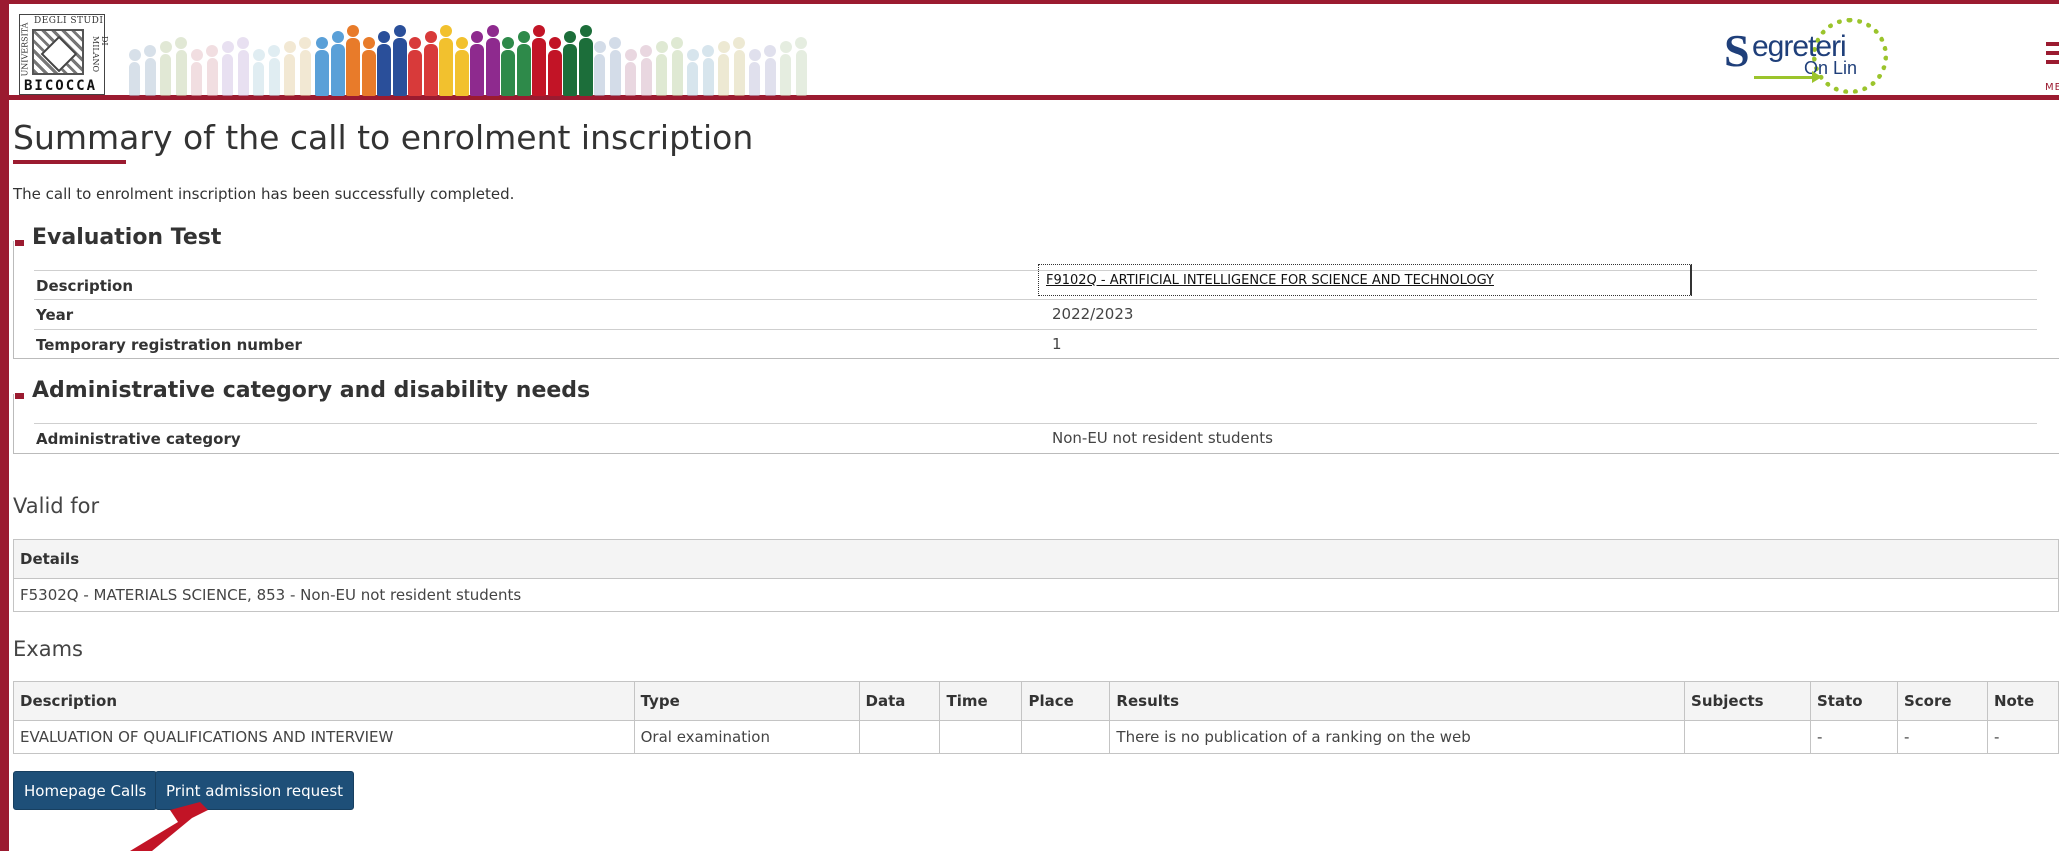  I want to click on university-seal-icon, so click(58, 52).